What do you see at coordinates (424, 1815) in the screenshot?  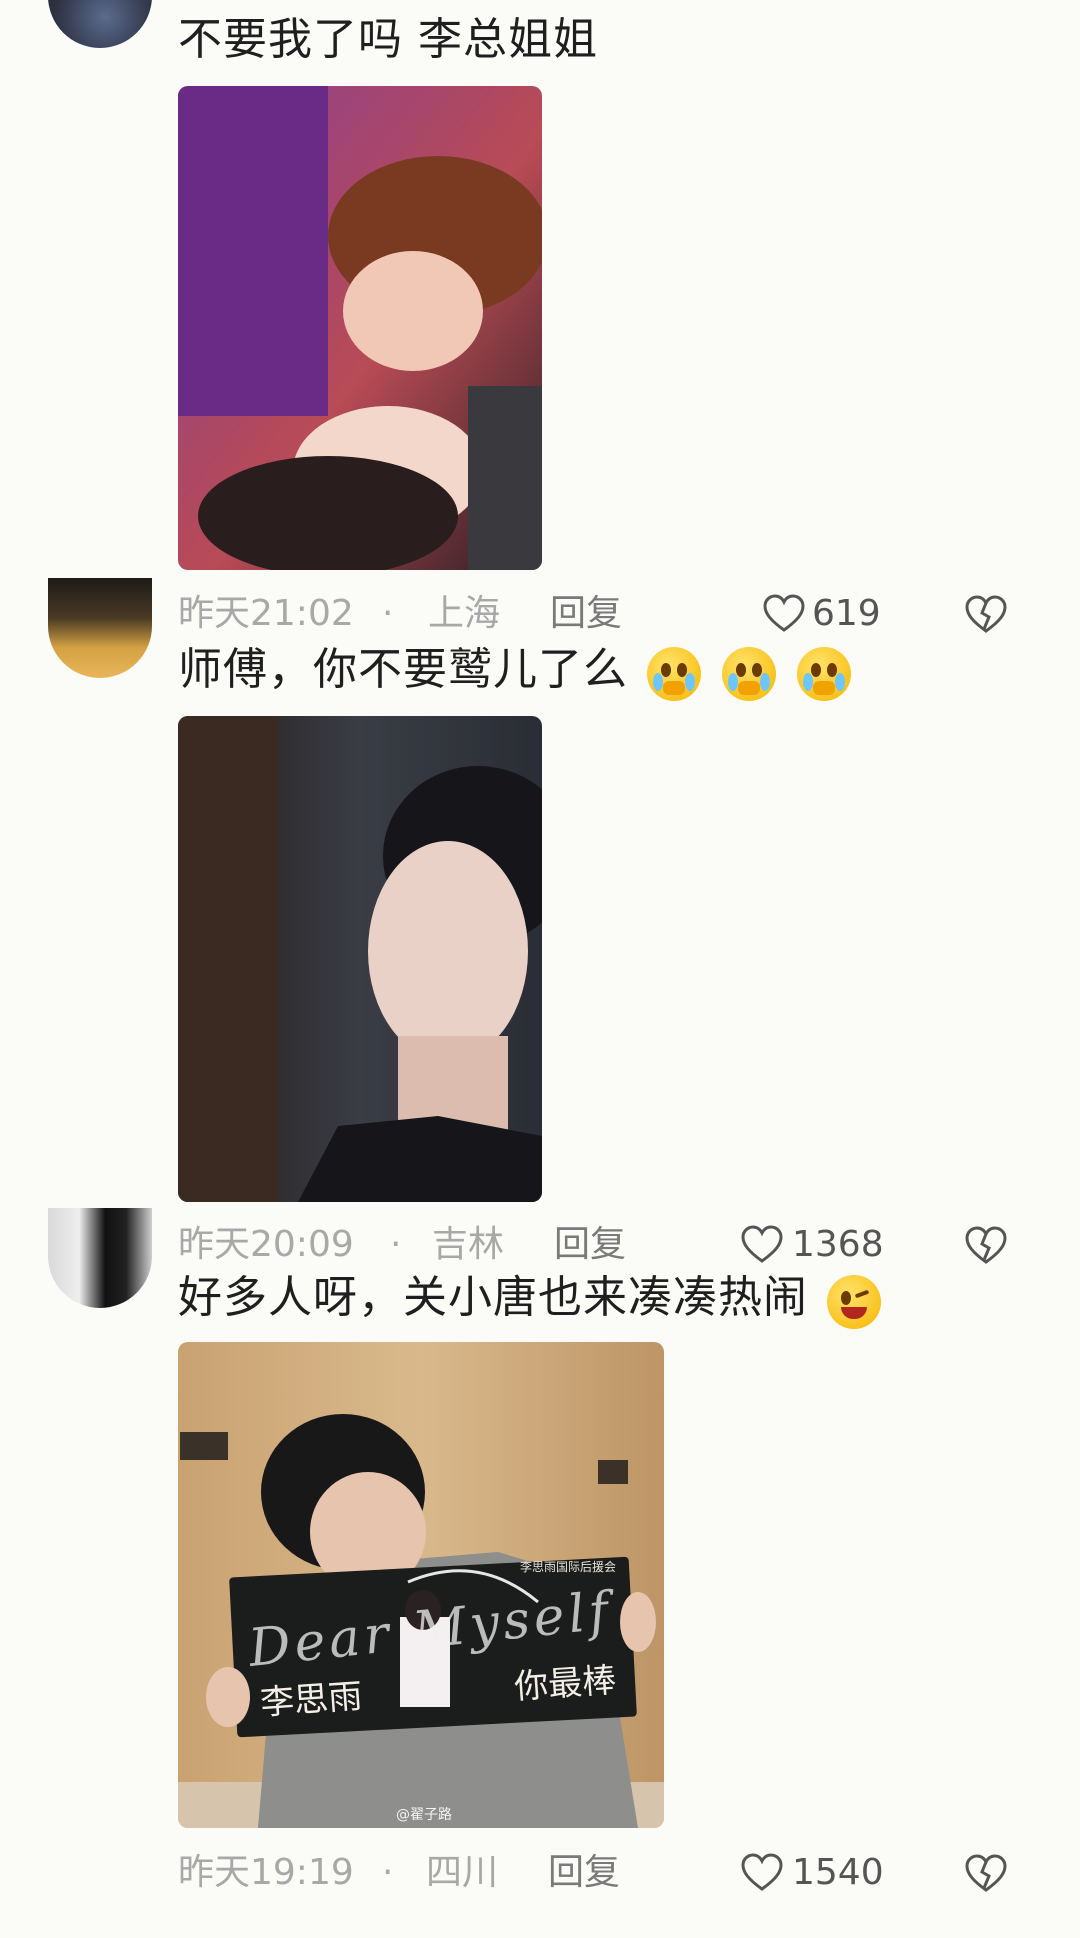 I see `watermark: @翟子路` at bounding box center [424, 1815].